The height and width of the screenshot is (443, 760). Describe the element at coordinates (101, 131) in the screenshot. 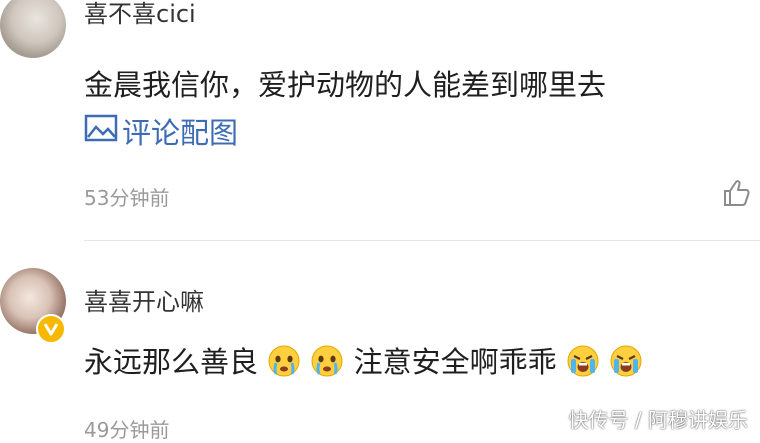

I see `image-icon` at that location.